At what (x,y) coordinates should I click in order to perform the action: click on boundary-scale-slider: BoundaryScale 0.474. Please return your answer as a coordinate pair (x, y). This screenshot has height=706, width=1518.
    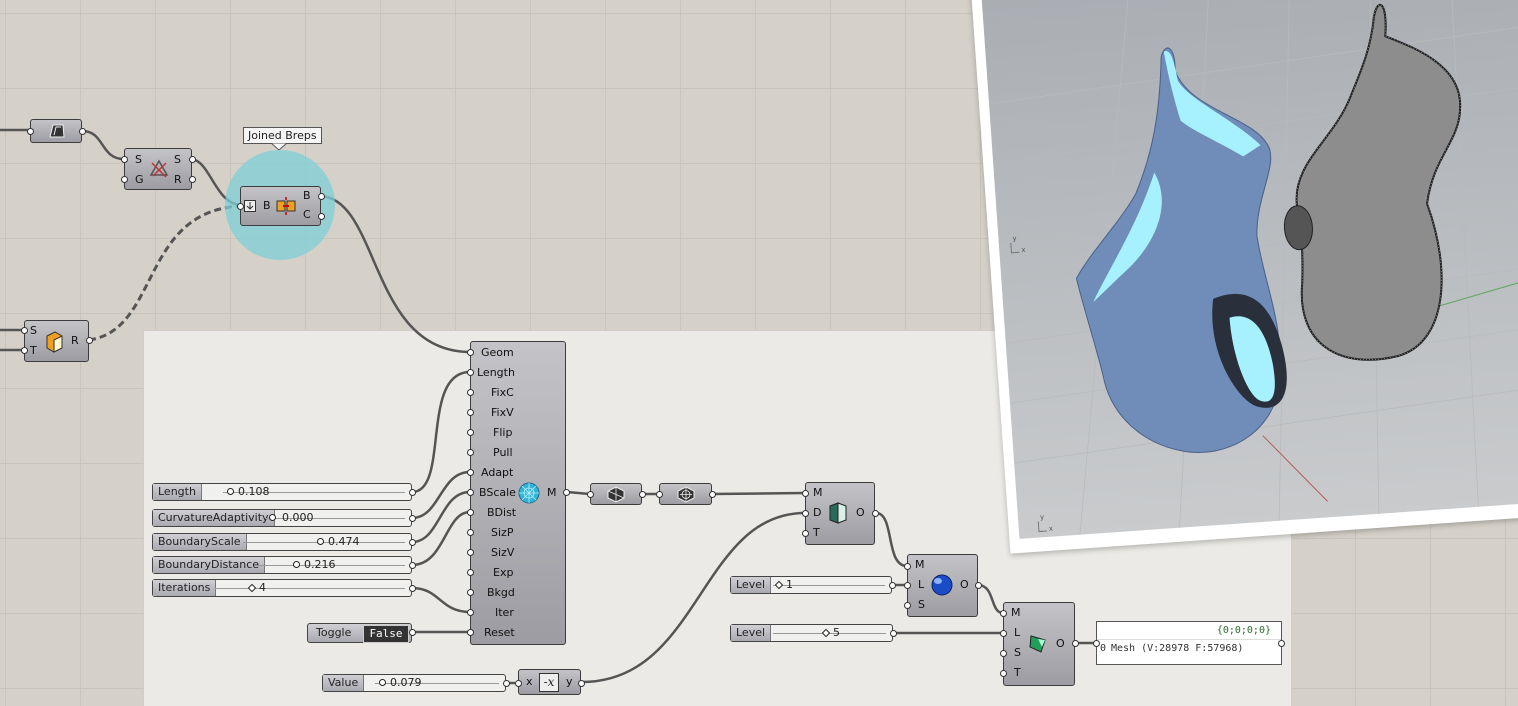
    Looking at the image, I should click on (282, 542).